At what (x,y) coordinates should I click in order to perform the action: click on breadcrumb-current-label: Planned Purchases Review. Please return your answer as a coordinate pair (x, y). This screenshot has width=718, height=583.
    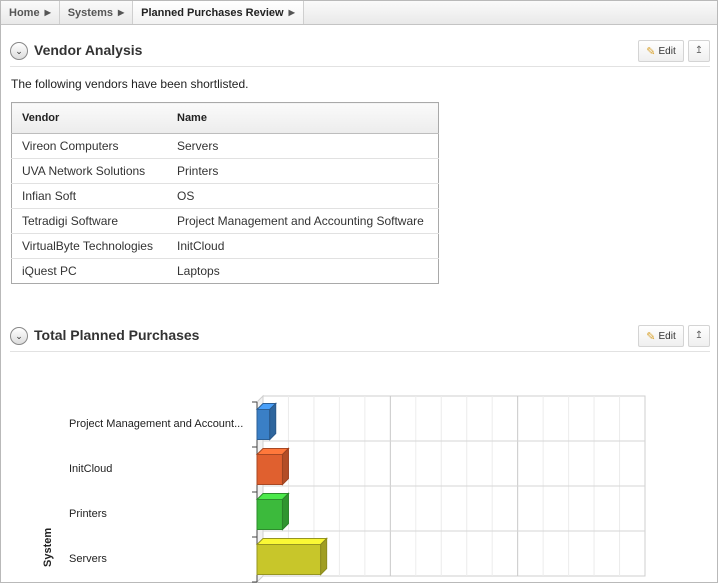
    Looking at the image, I should click on (212, 12).